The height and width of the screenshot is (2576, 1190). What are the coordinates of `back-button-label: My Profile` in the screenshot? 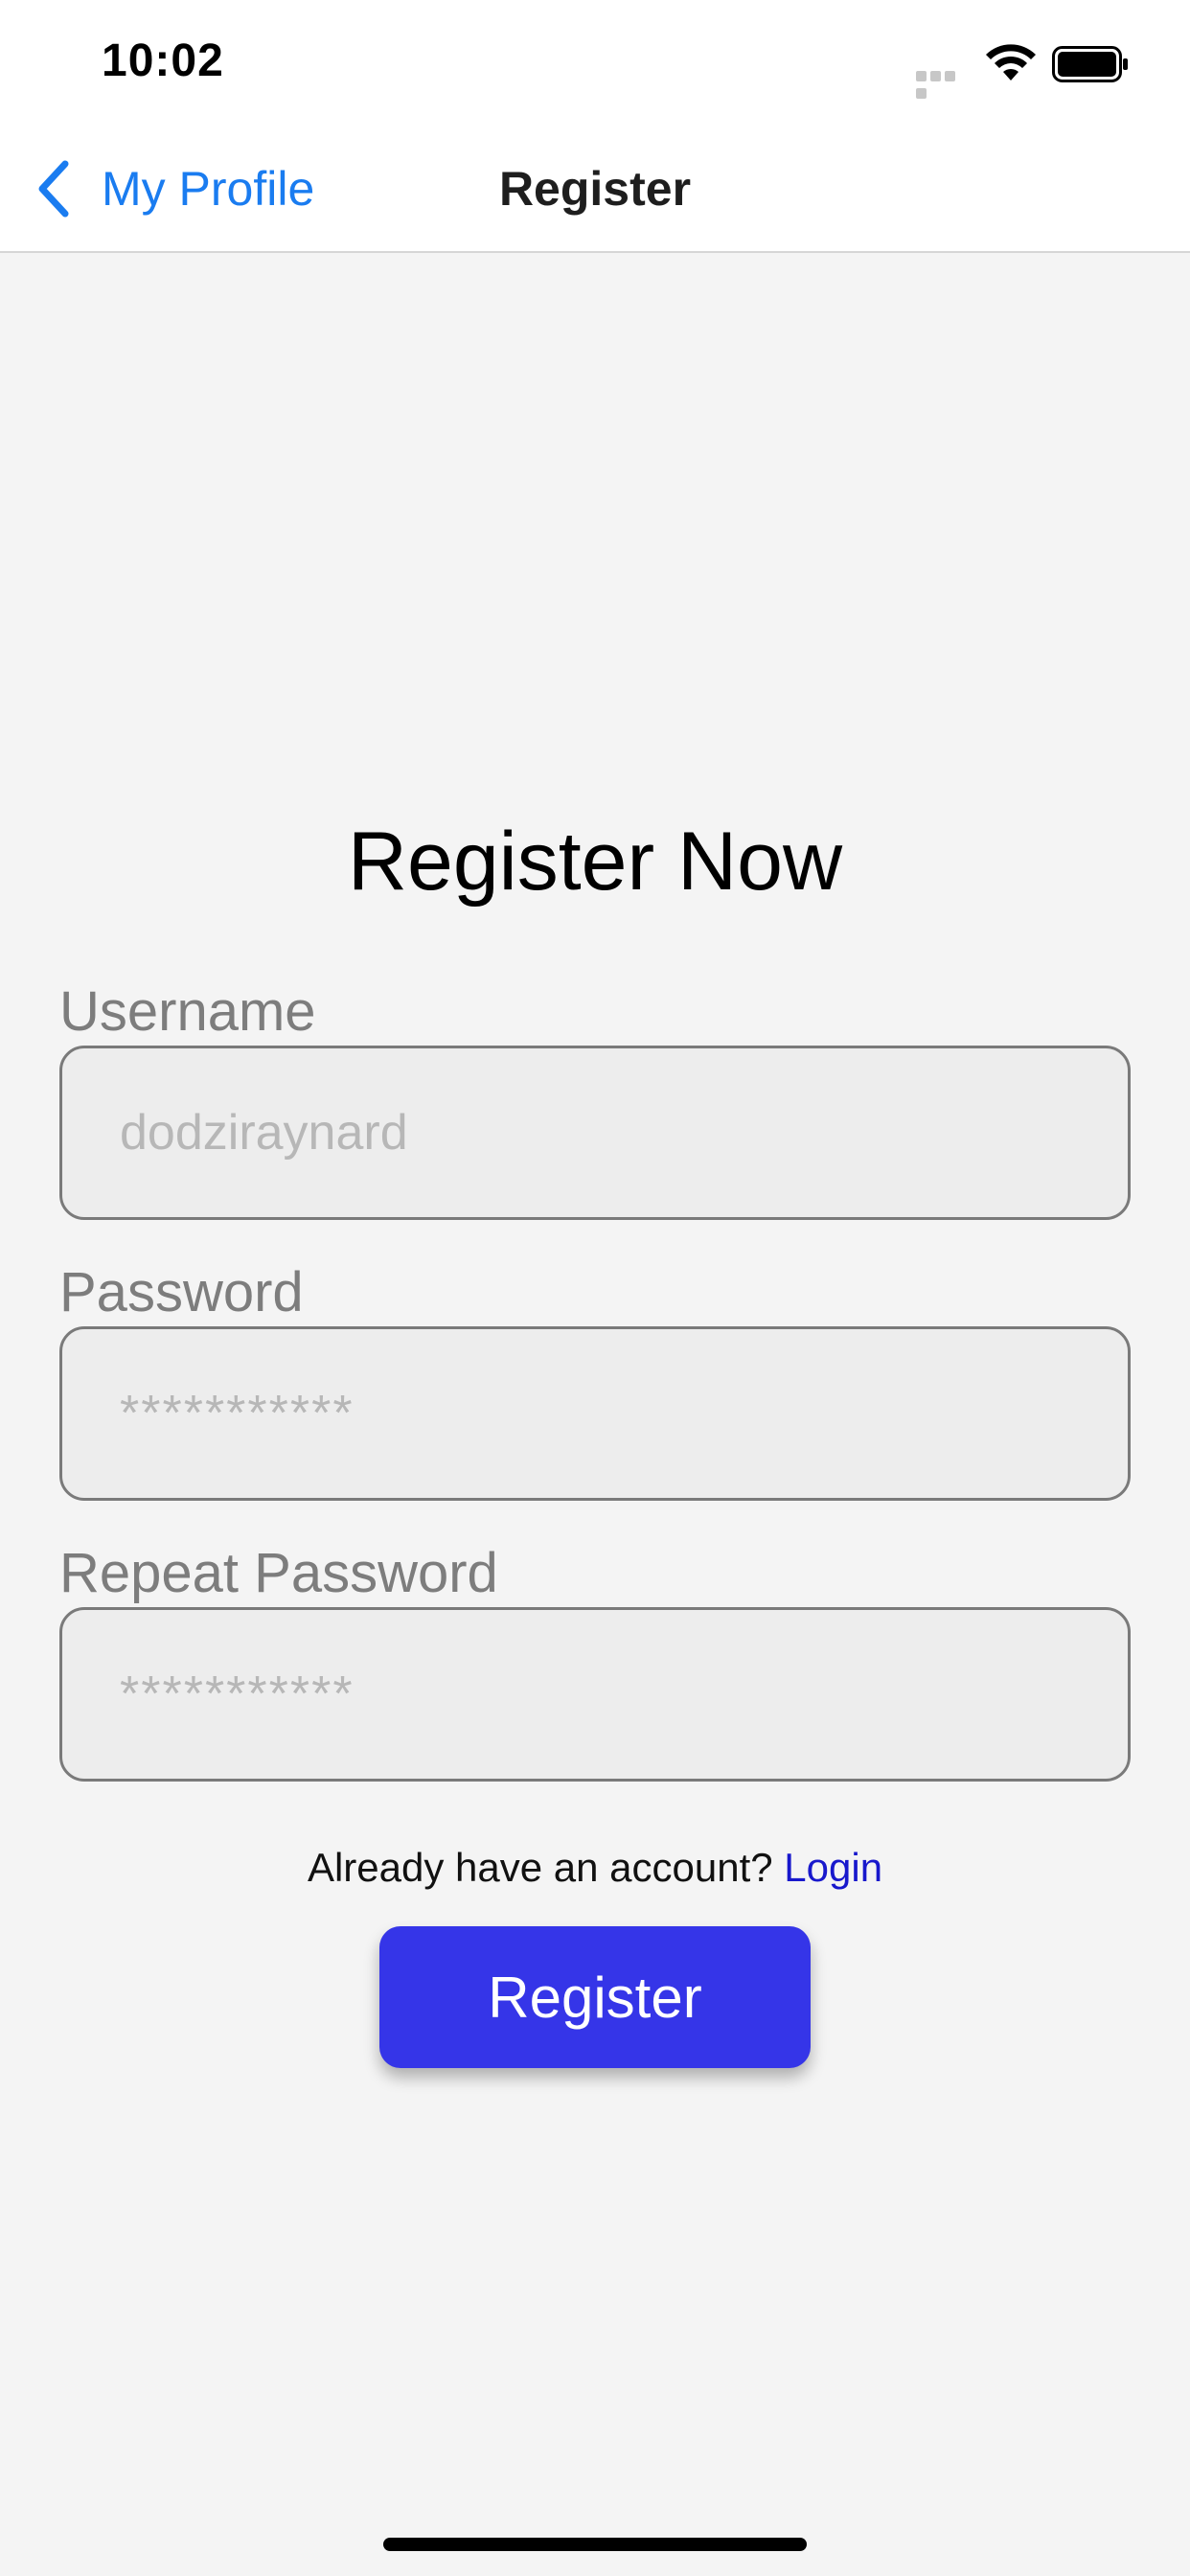 It's located at (209, 189).